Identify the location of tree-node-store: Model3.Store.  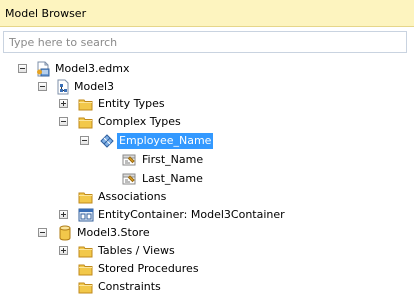
(100, 233).